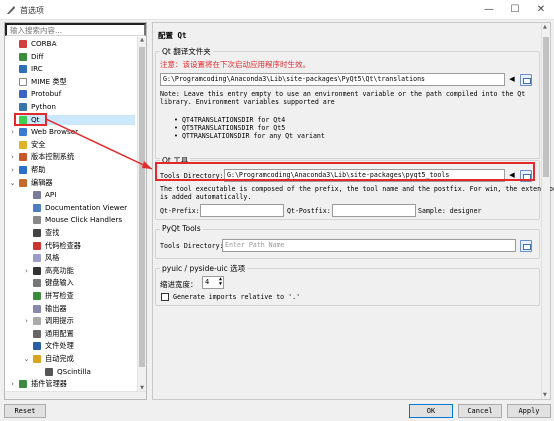 This screenshot has height=421, width=554. What do you see at coordinates (84, 334) in the screenshot?
I see `tree-item: 通用配置` at bounding box center [84, 334].